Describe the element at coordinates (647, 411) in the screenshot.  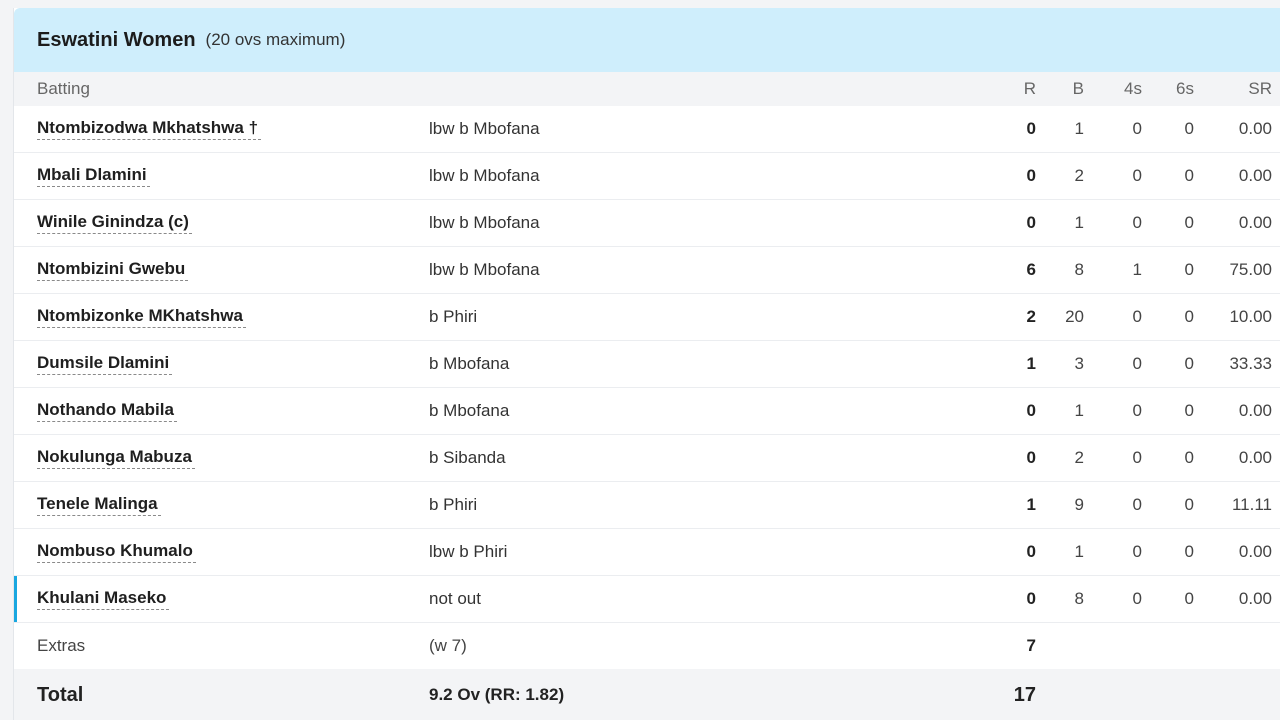
I see `batter-row: Nothando Mabila b Mbofana 0 1 0 0 0.00` at that location.